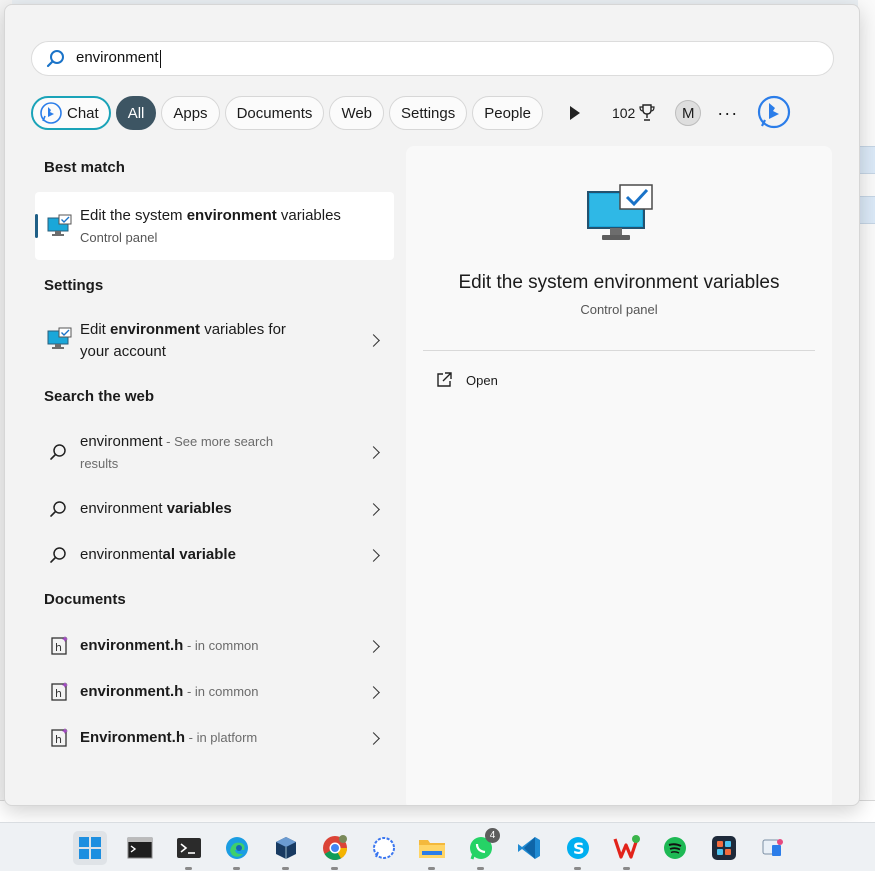 Image resolution: width=875 pixels, height=871 pixels. Describe the element at coordinates (189, 850) in the screenshot. I see `terminal-icon` at that location.